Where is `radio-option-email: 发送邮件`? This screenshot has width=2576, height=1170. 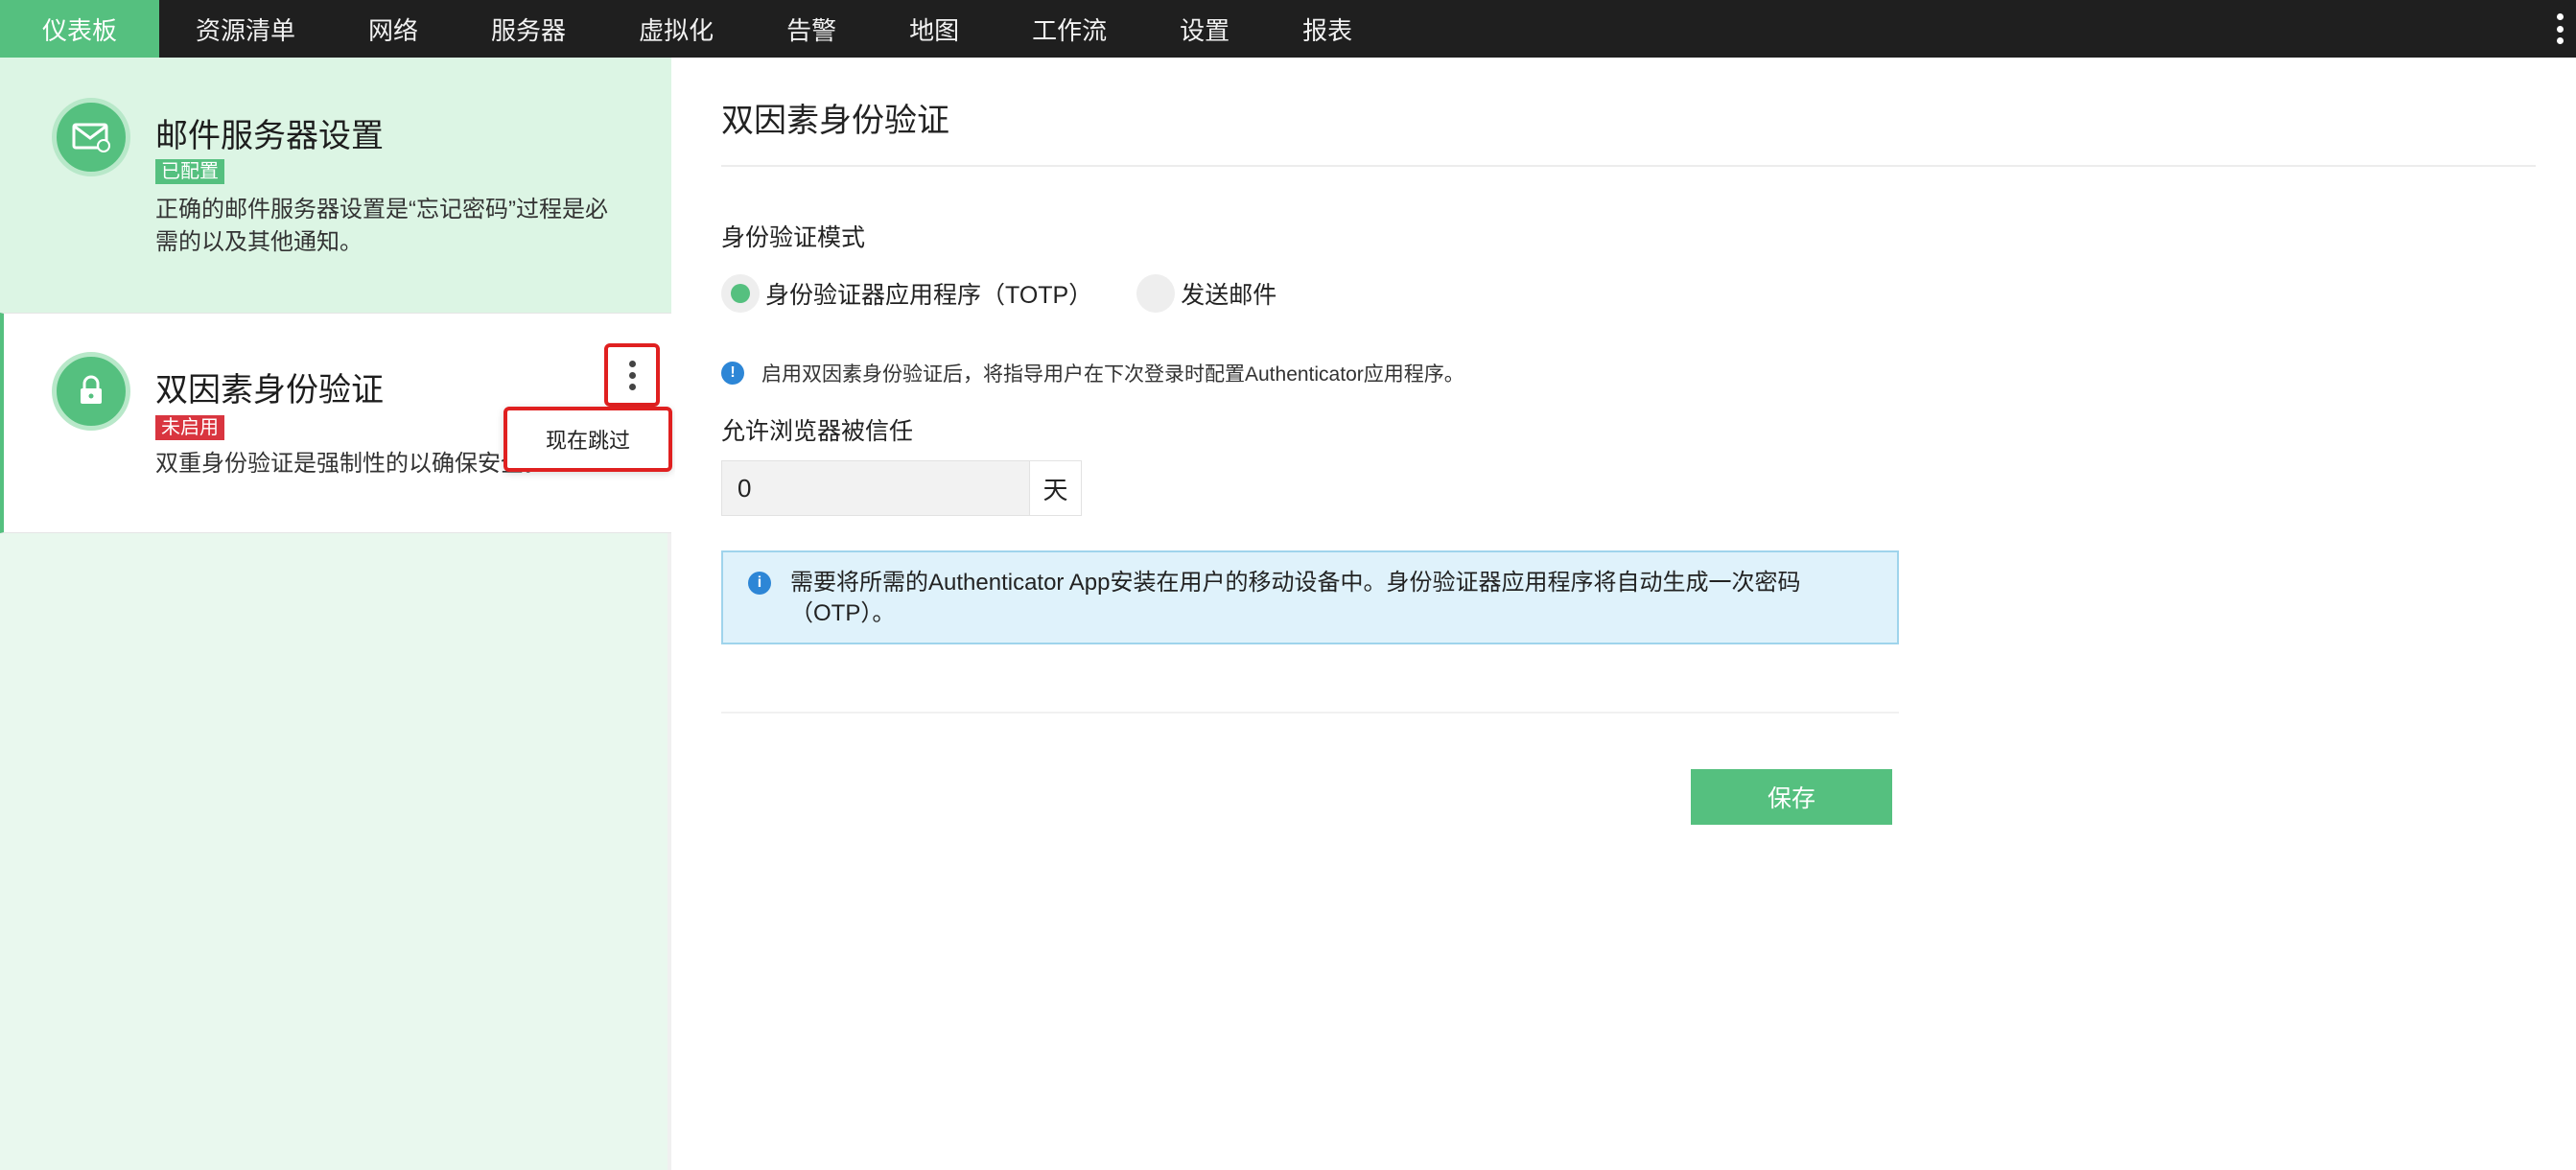 radio-option-email: 发送邮件 is located at coordinates (1206, 293).